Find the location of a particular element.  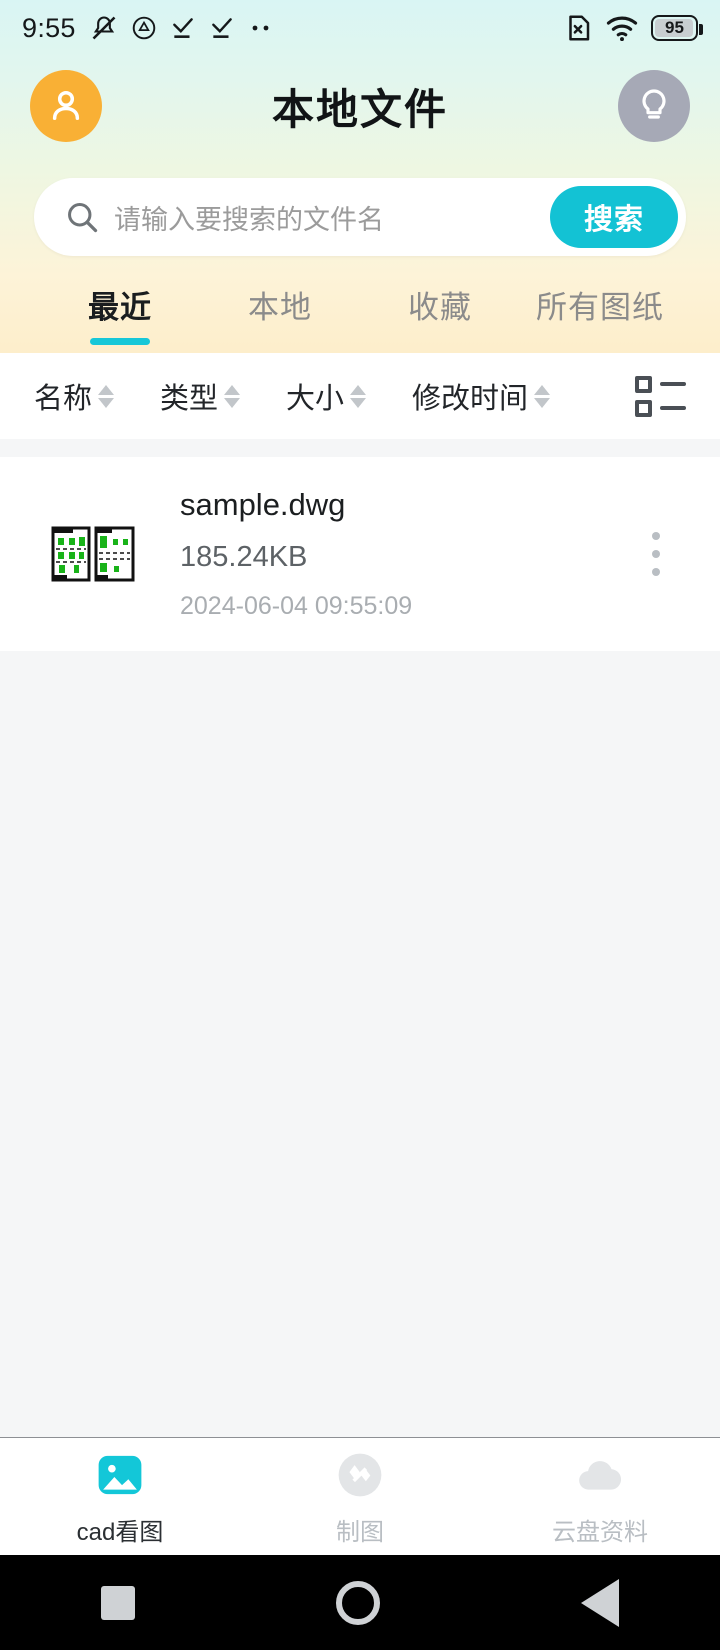

file-more-button is located at coordinates (656, 554).